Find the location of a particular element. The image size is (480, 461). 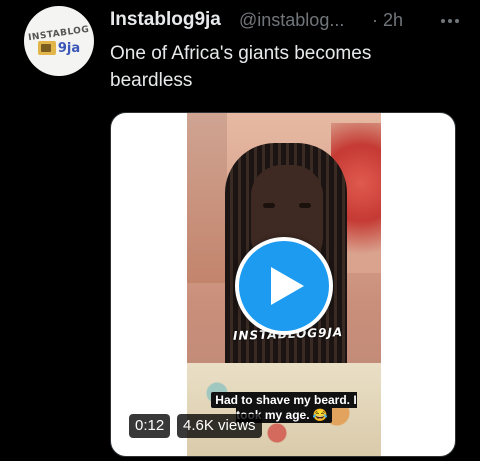

play-button is located at coordinates (284, 286).